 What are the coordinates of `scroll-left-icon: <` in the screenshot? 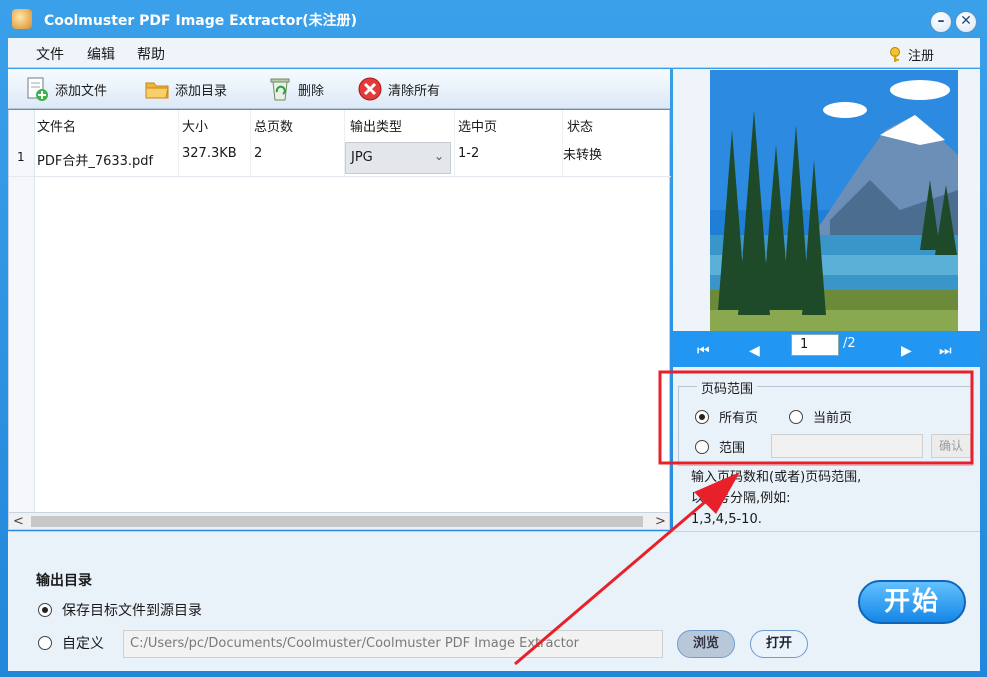 It's located at (18, 521).